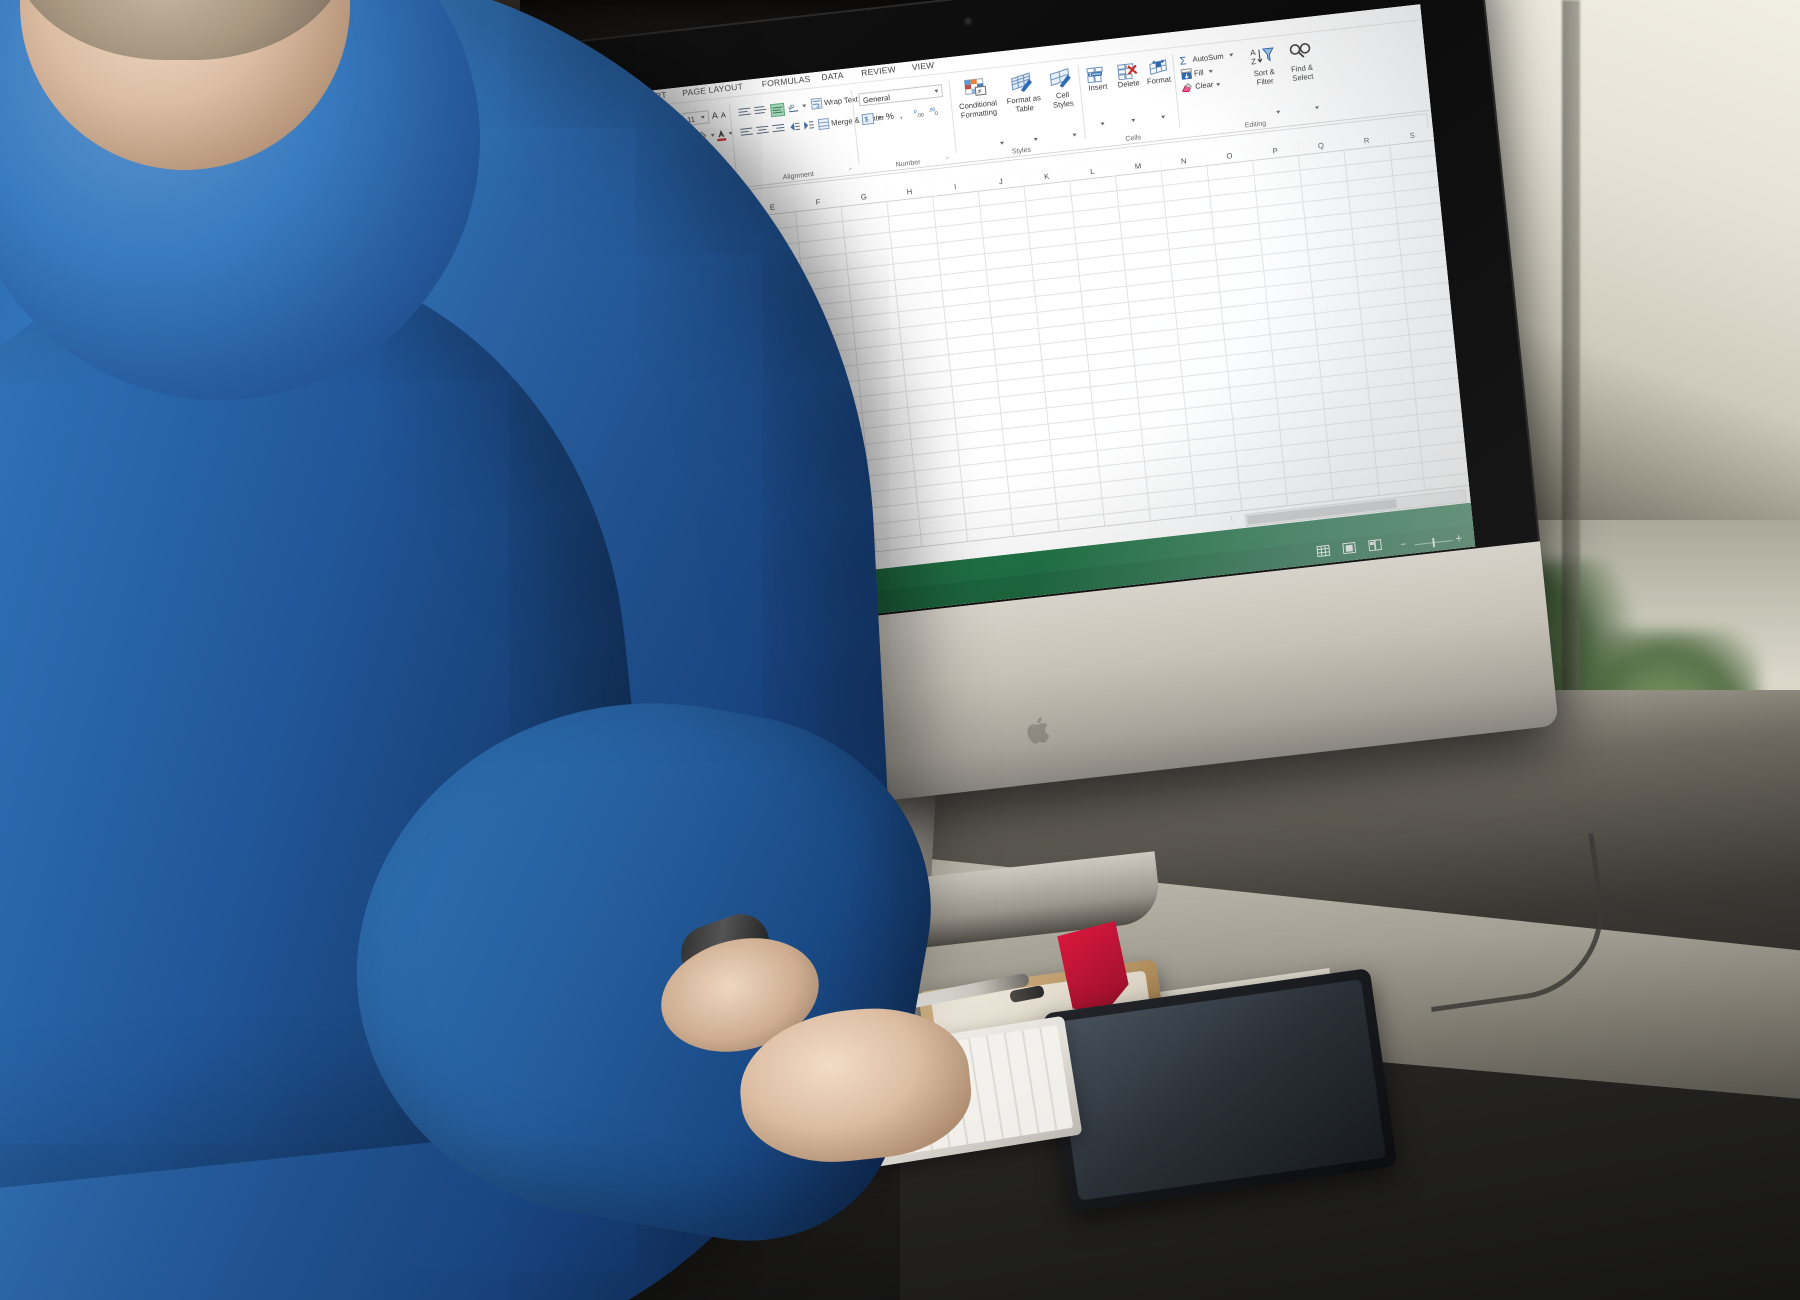  Describe the element at coordinates (1218, 85) in the screenshot. I see `clear-caret` at that location.